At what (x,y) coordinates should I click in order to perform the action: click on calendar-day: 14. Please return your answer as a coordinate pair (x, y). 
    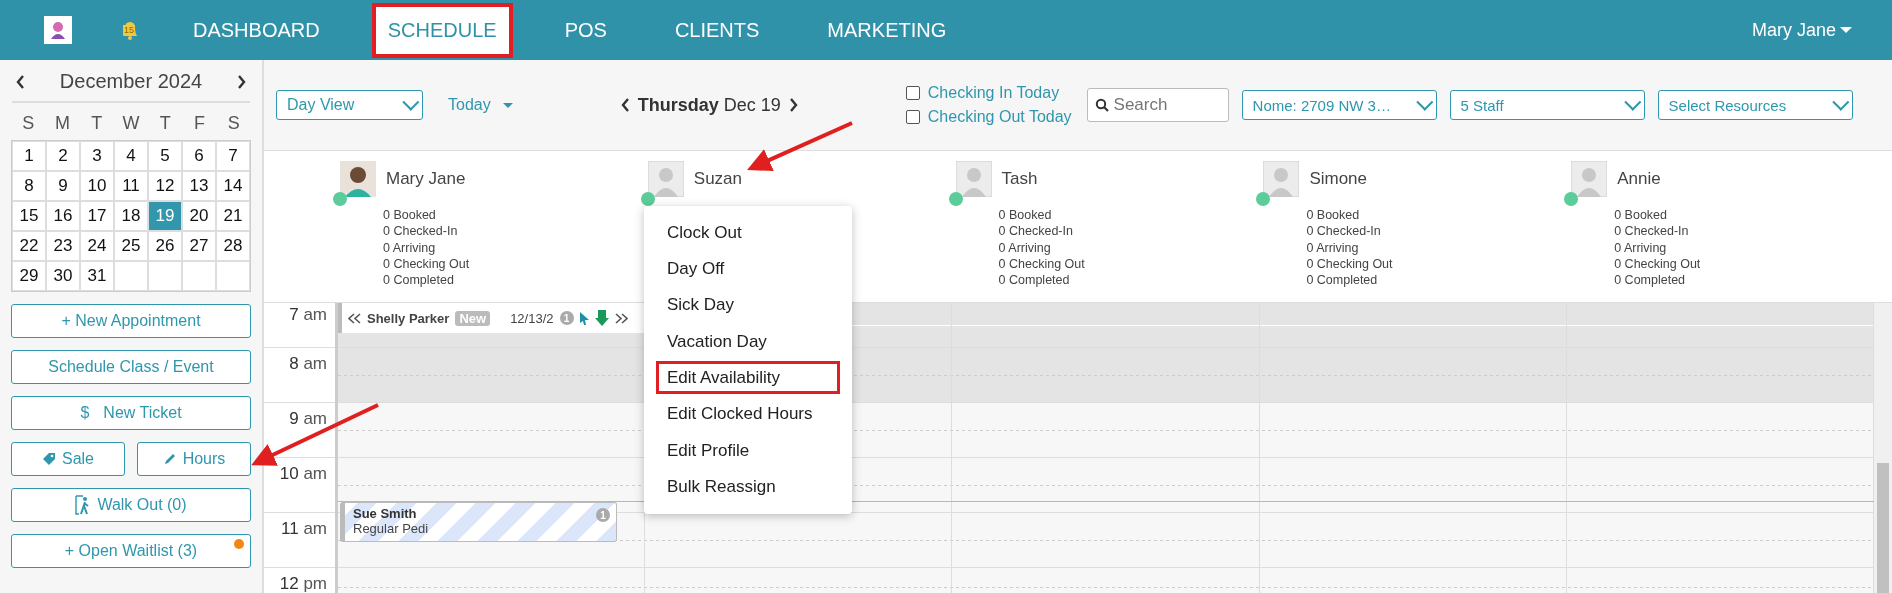
    Looking at the image, I should click on (233, 186).